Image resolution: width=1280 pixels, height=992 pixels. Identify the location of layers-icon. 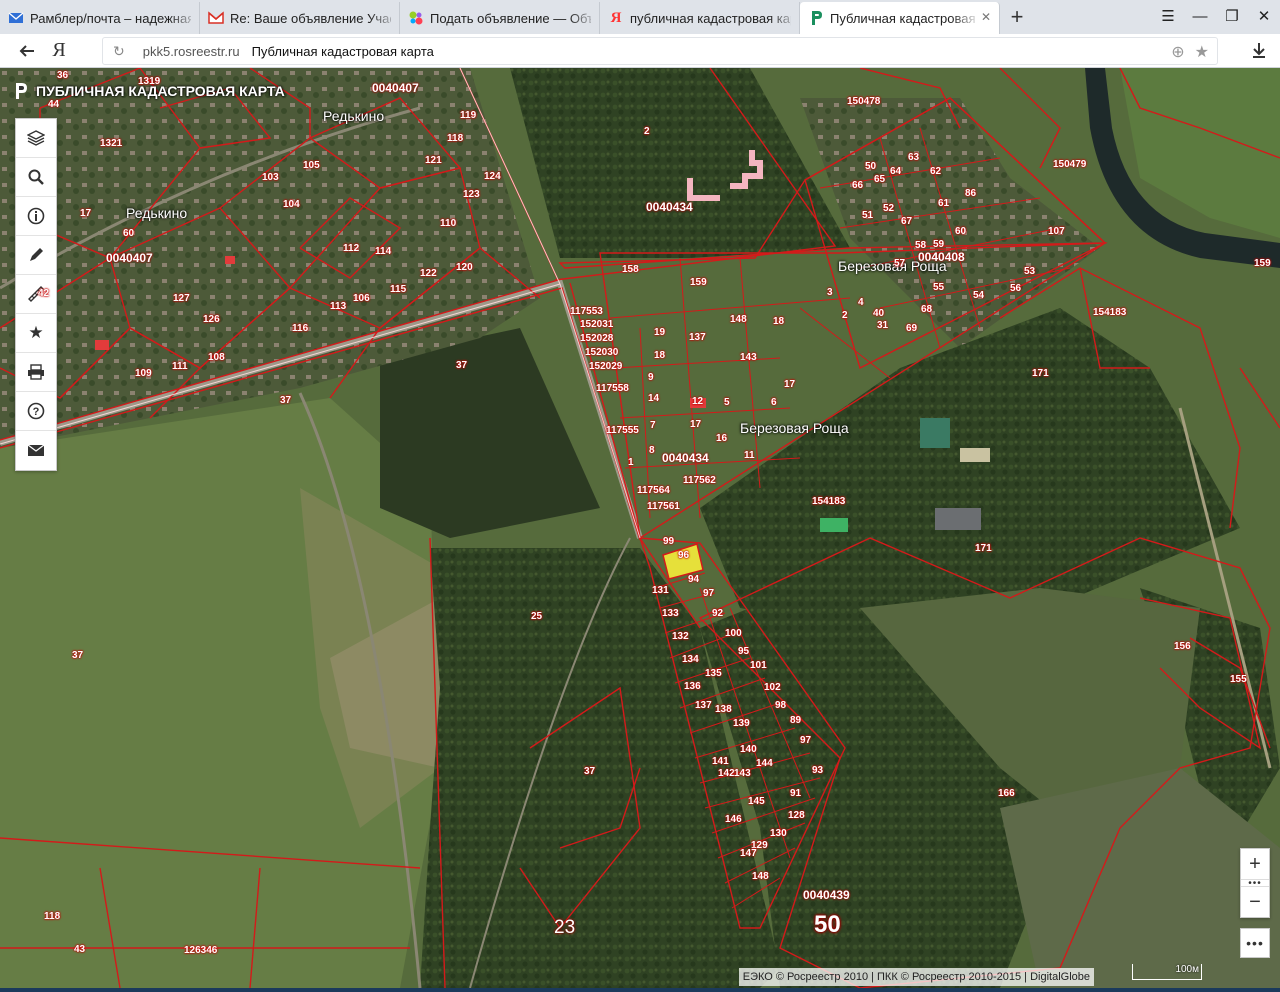
(36, 138).